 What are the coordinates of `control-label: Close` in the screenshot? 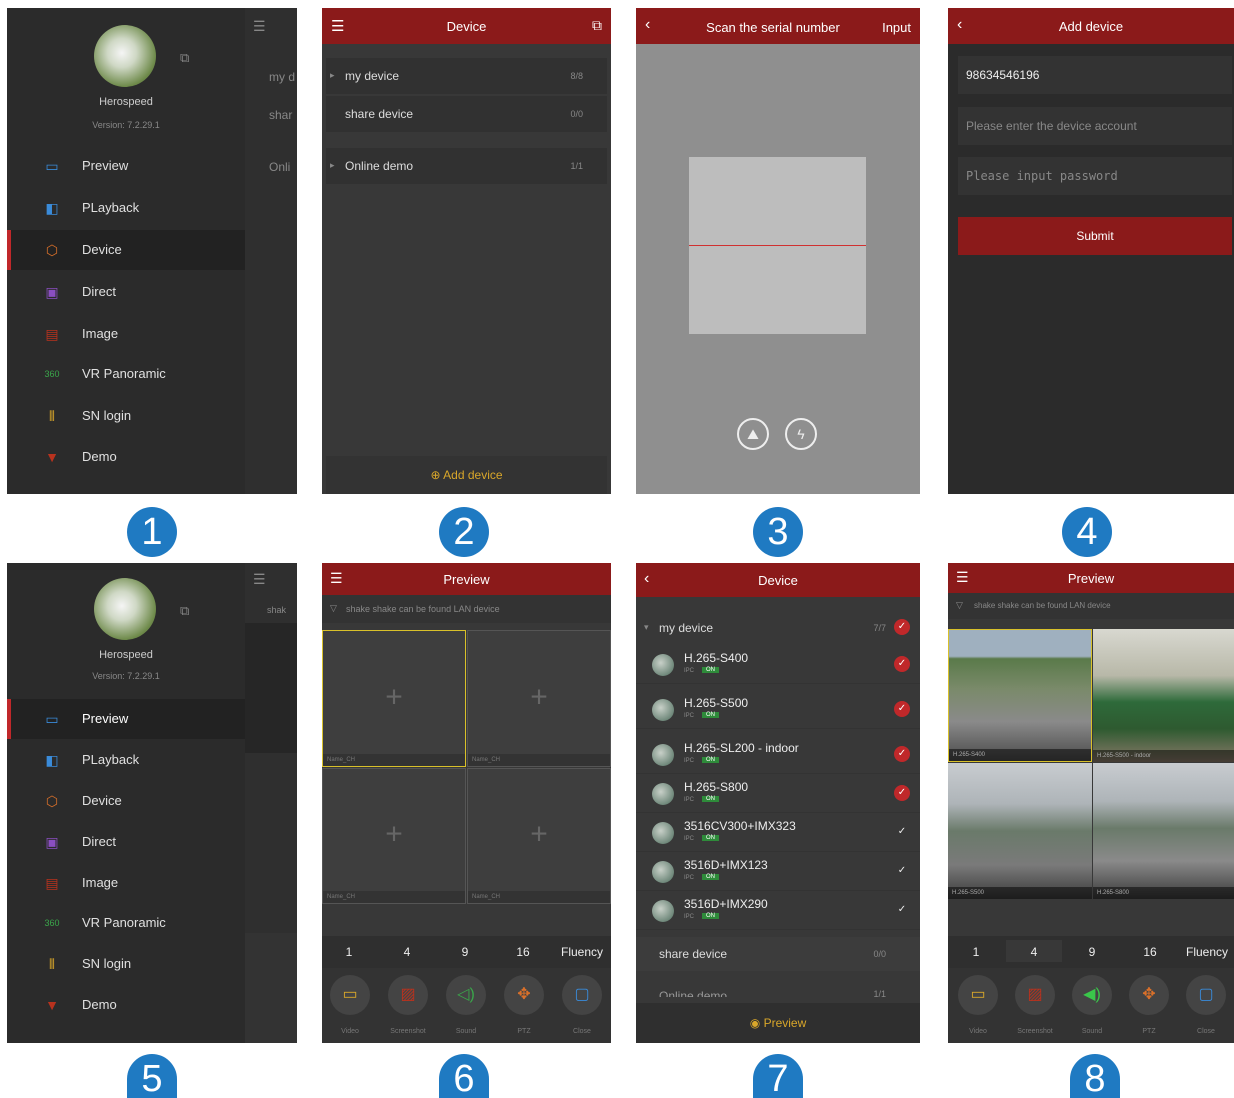 It's located at (1206, 1031).